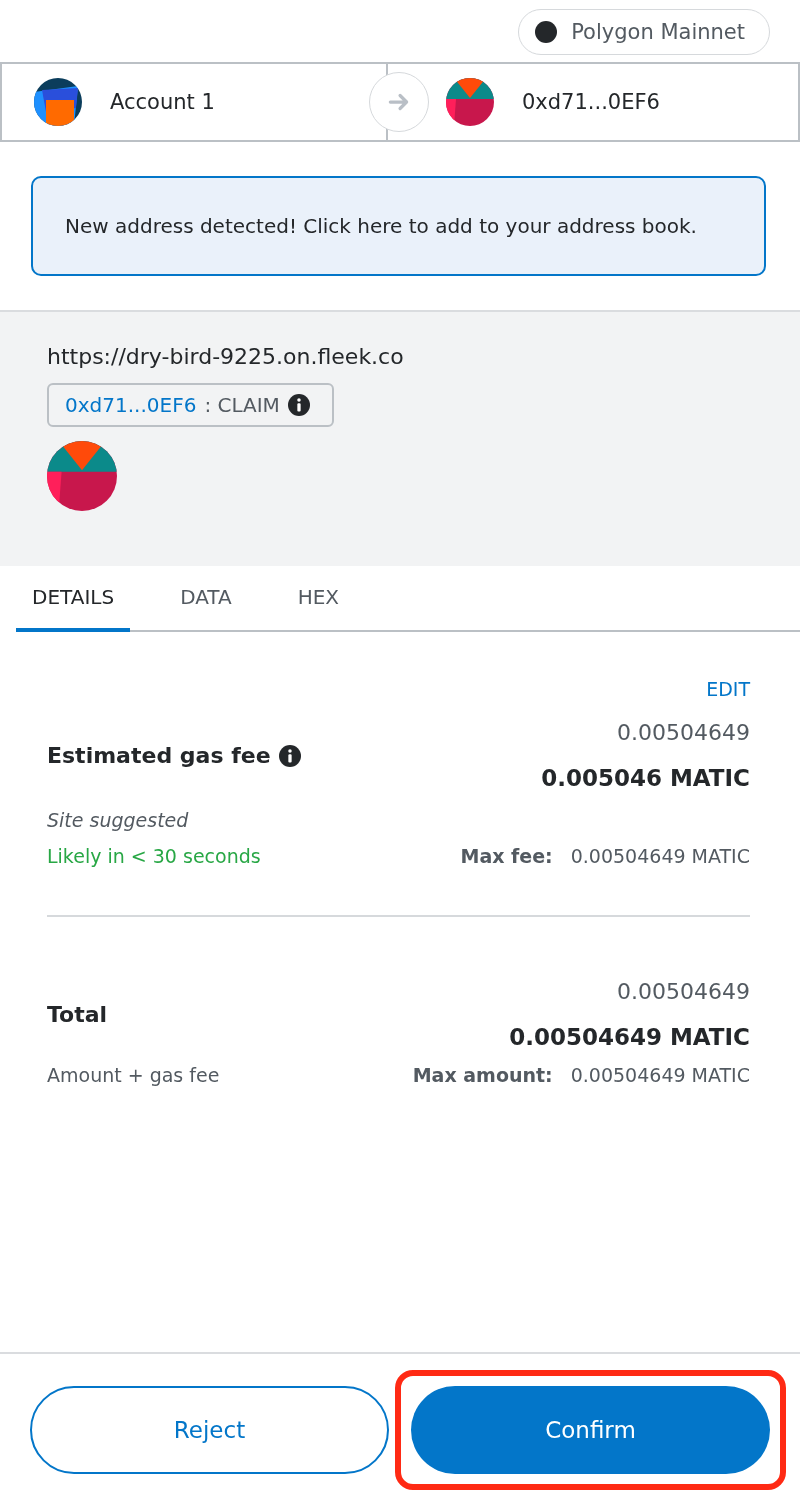 This screenshot has width=800, height=1506. What do you see at coordinates (154, 856) in the screenshot?
I see `gas-timing: Likely in < 30 seconds` at bounding box center [154, 856].